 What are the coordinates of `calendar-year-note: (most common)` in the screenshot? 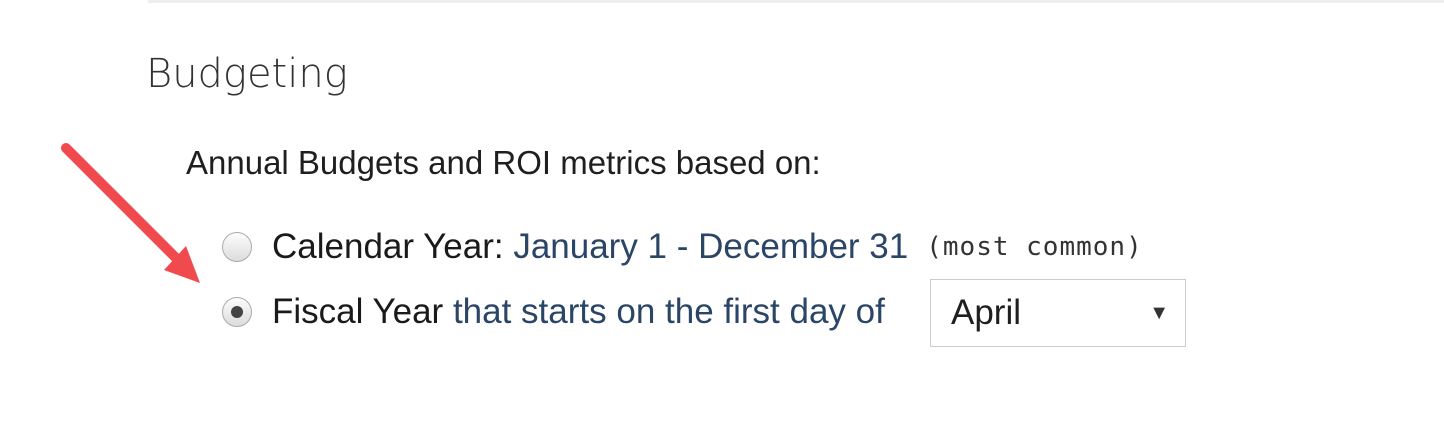 It's located at (1034, 247).